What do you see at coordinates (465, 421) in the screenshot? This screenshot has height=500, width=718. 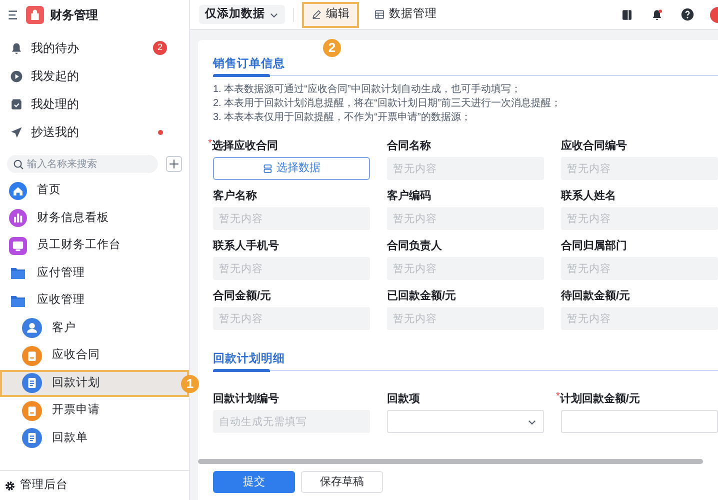 I see `dropdown-field` at bounding box center [465, 421].